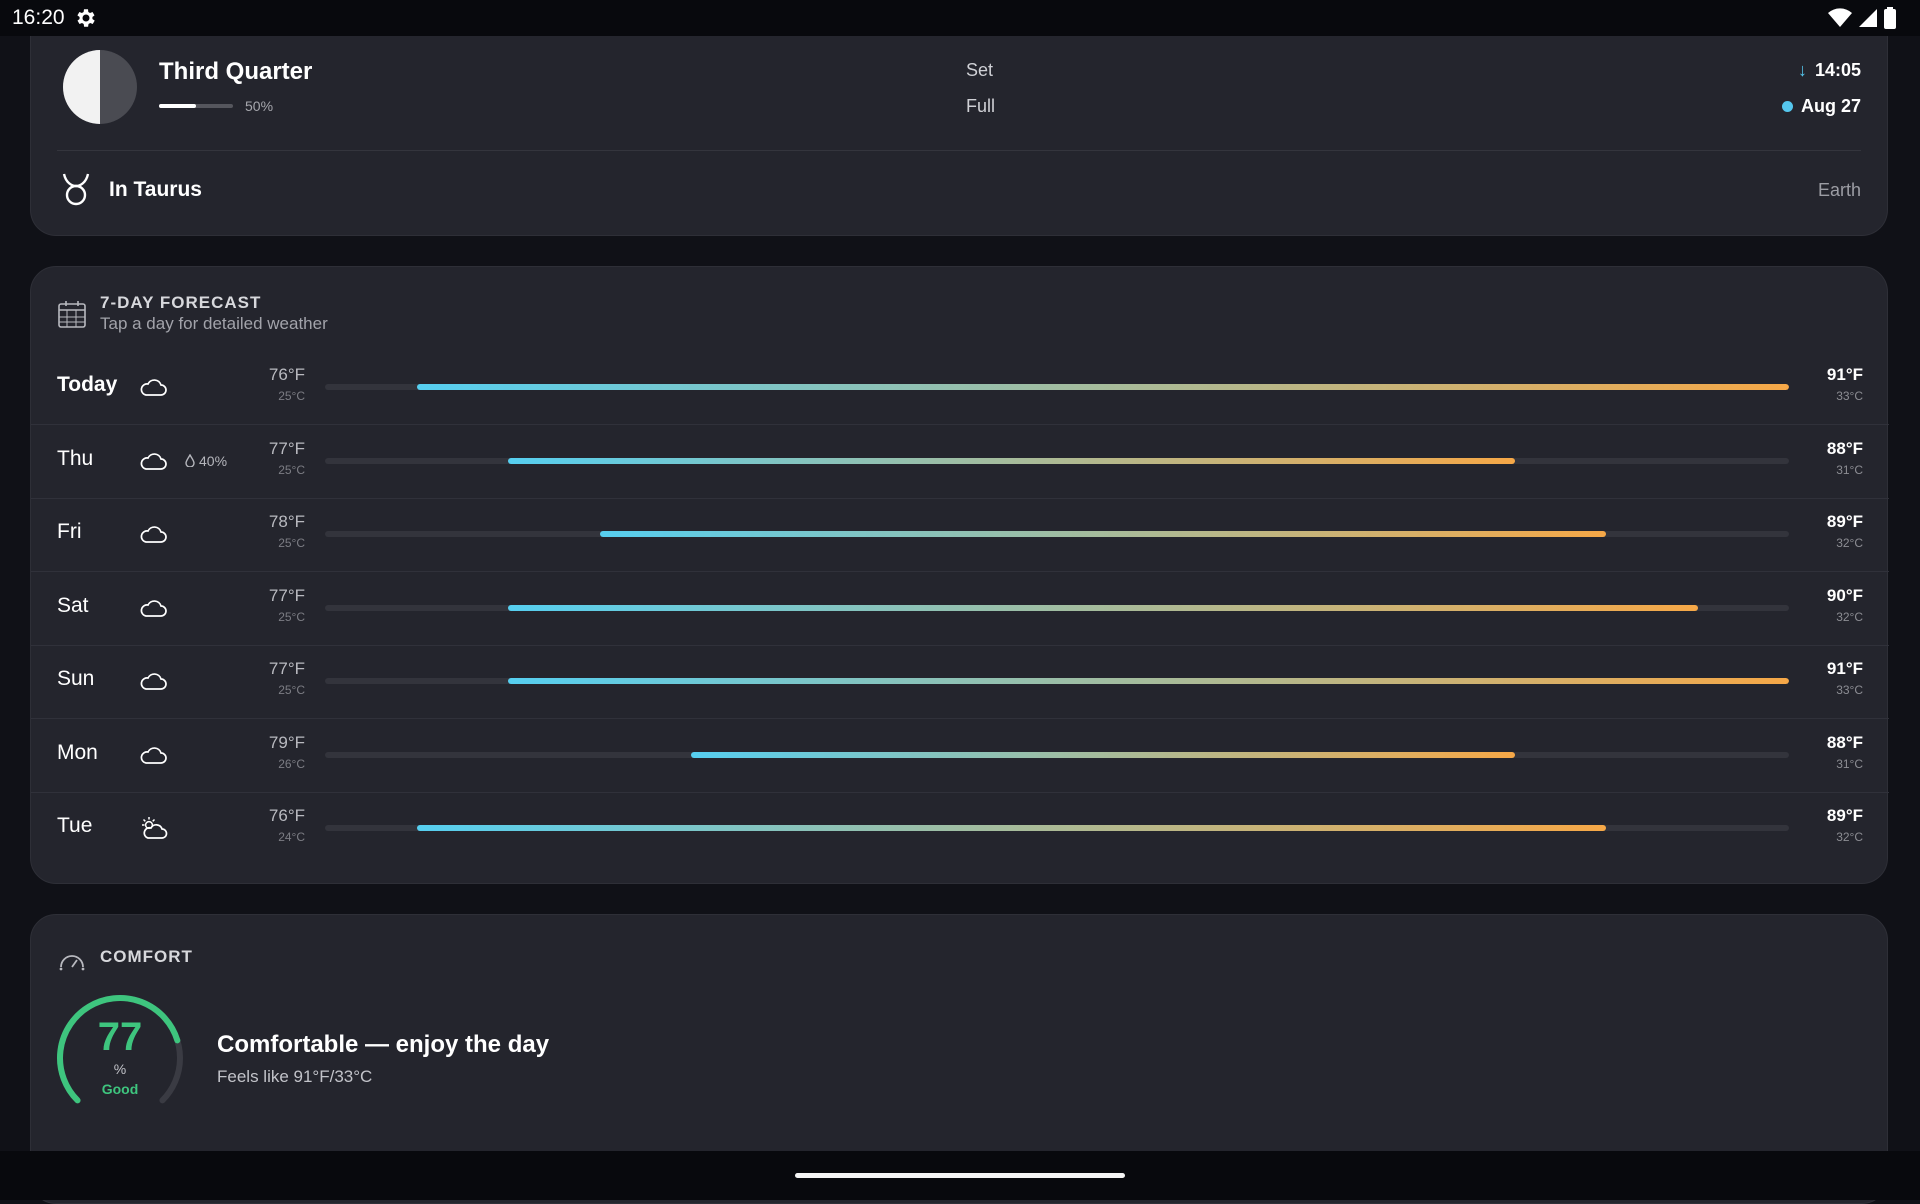 This screenshot has height=1204, width=1920. I want to click on full-moon-dot-icon, so click(1787, 106).